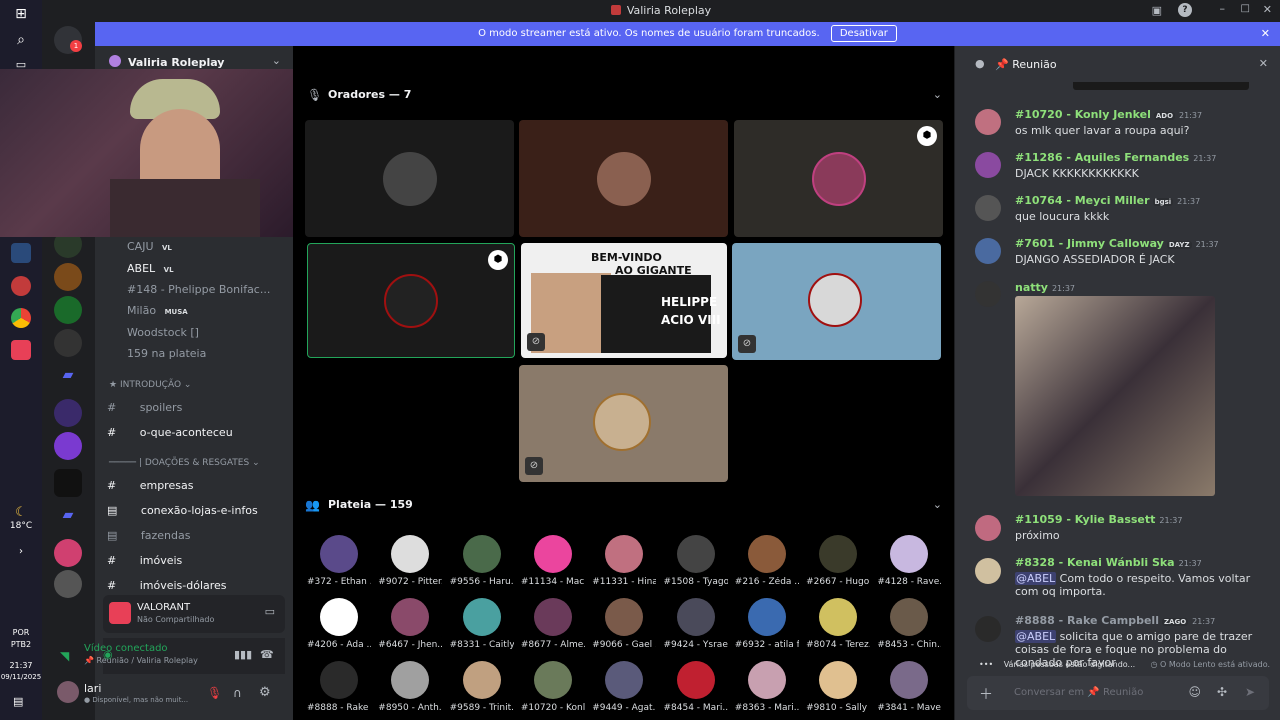  What do you see at coordinates (64, 656) in the screenshot?
I see `signal-icon: ◥` at bounding box center [64, 656].